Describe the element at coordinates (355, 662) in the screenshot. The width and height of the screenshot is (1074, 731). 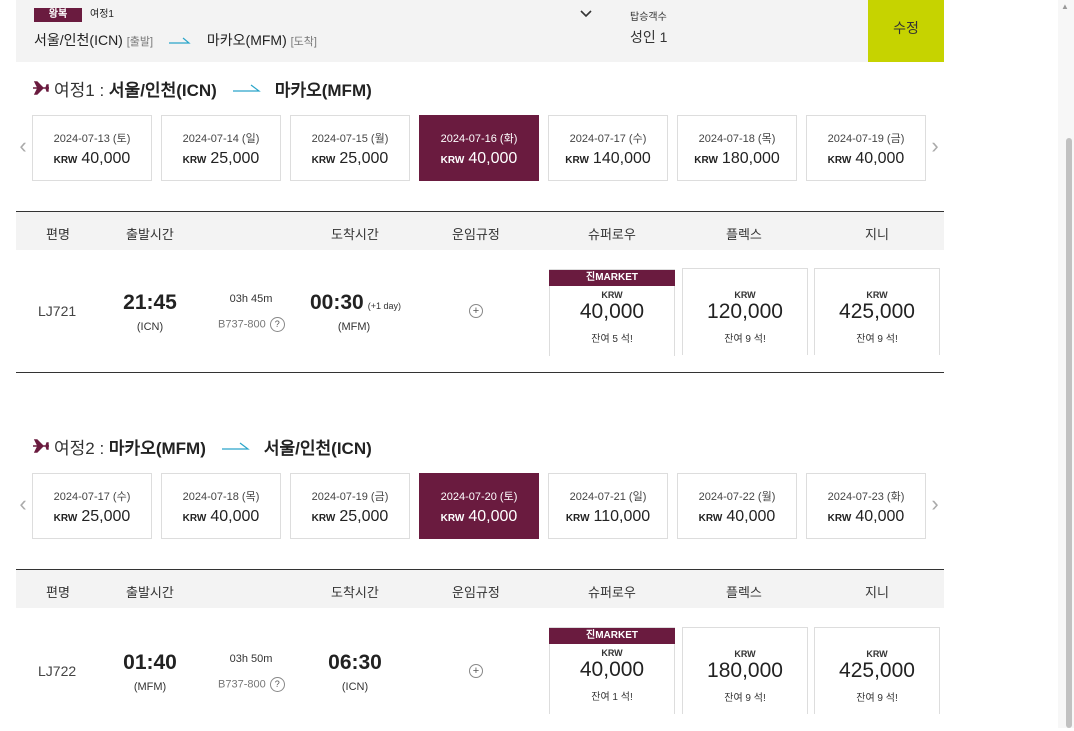
I see `arrival-time: 06:30` at that location.